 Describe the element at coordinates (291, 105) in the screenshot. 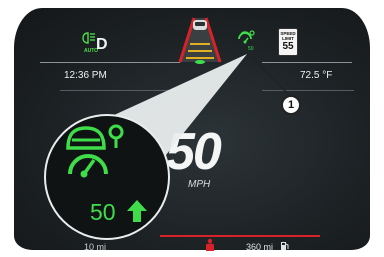

I see `callout-number-badge: 1` at that location.